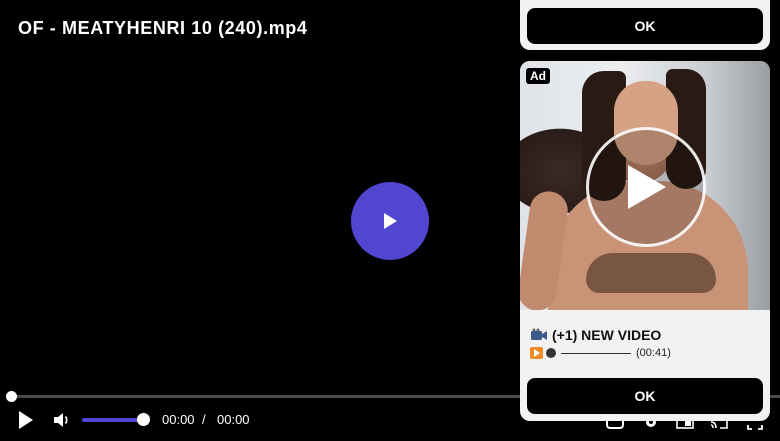 Image resolution: width=780 pixels, height=441 pixels. Describe the element at coordinates (653, 353) in the screenshot. I see `ad-video-length: (00:41)` at that location.